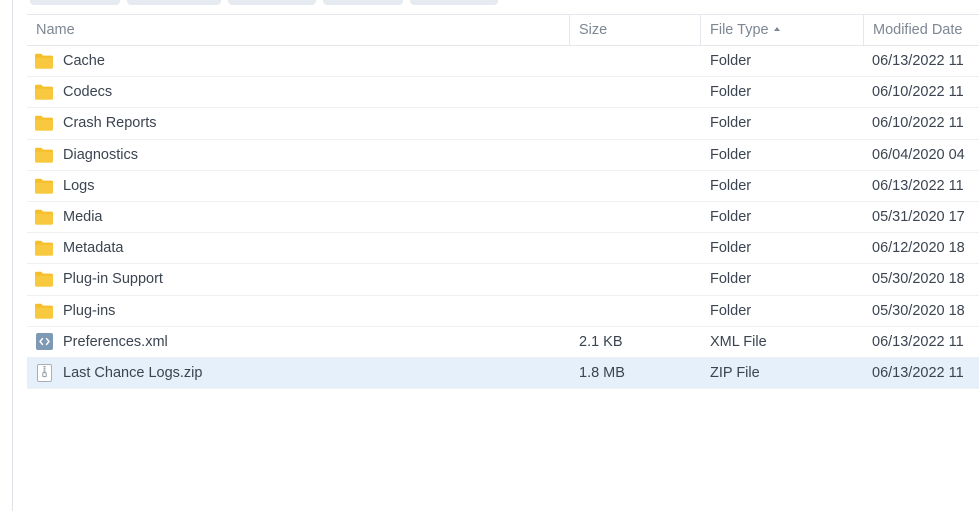 The height and width of the screenshot is (511, 979). What do you see at coordinates (735, 372) in the screenshot?
I see `cell-file-type: ZIP File` at bounding box center [735, 372].